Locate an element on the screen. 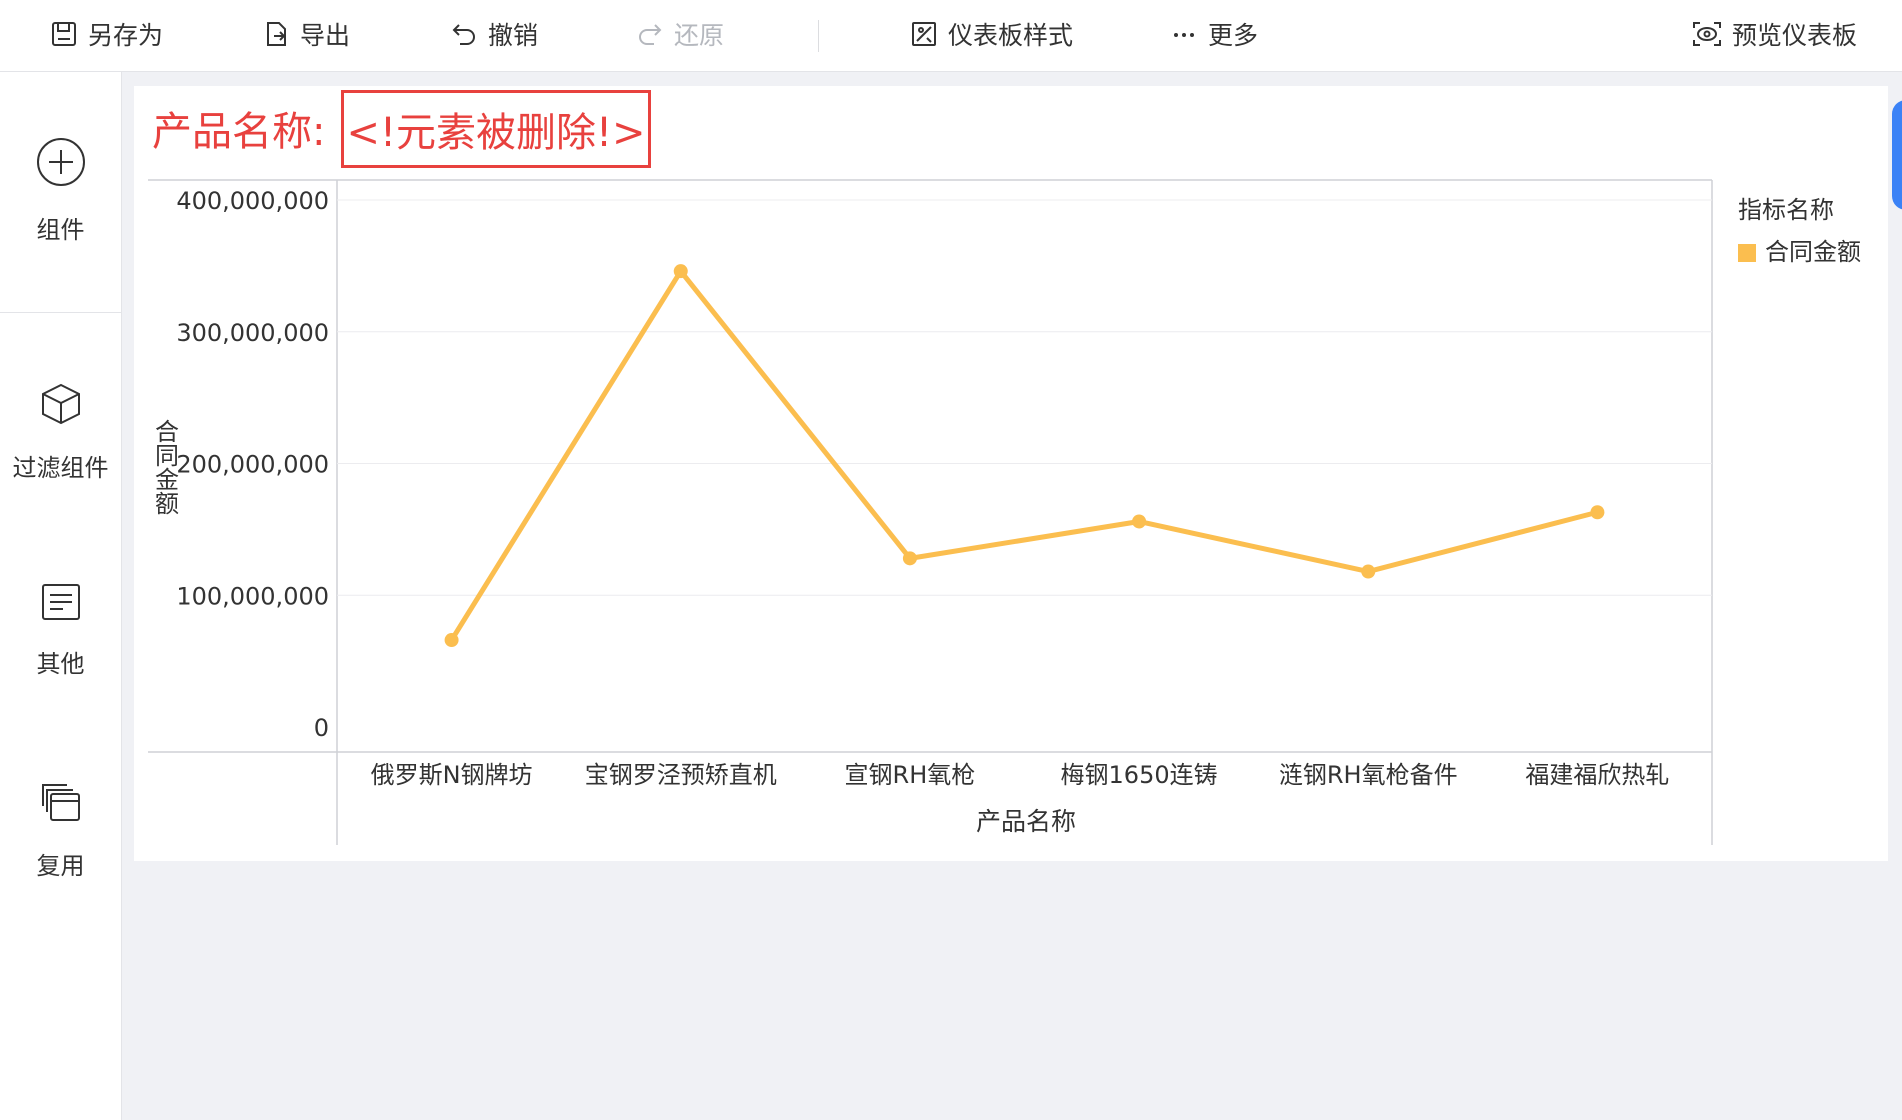 The width and height of the screenshot is (1902, 1120). y-axis-label: 合同金额 is located at coordinates (167, 468).